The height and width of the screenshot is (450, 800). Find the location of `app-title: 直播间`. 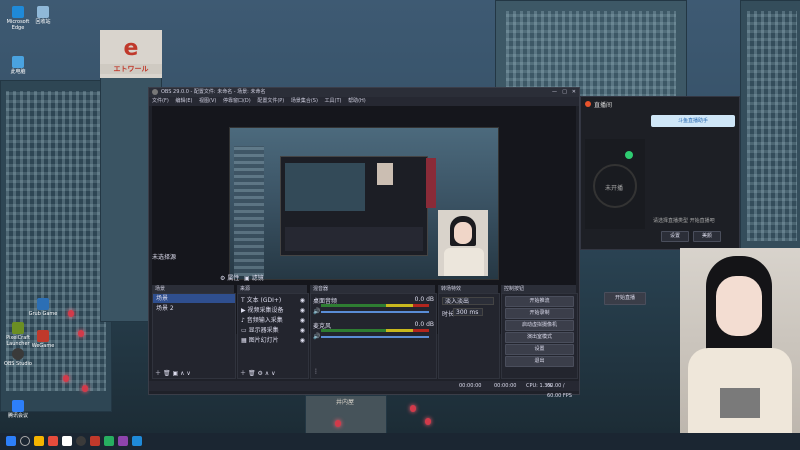

app-title: 直播间 is located at coordinates (603, 105).